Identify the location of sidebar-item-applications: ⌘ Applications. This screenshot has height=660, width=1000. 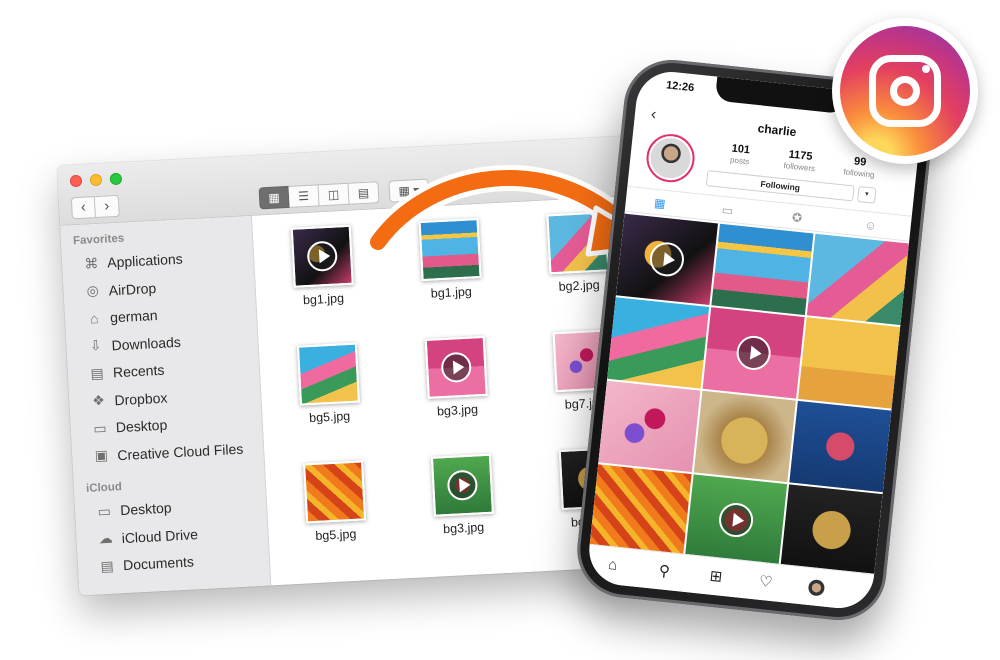
(133, 261).